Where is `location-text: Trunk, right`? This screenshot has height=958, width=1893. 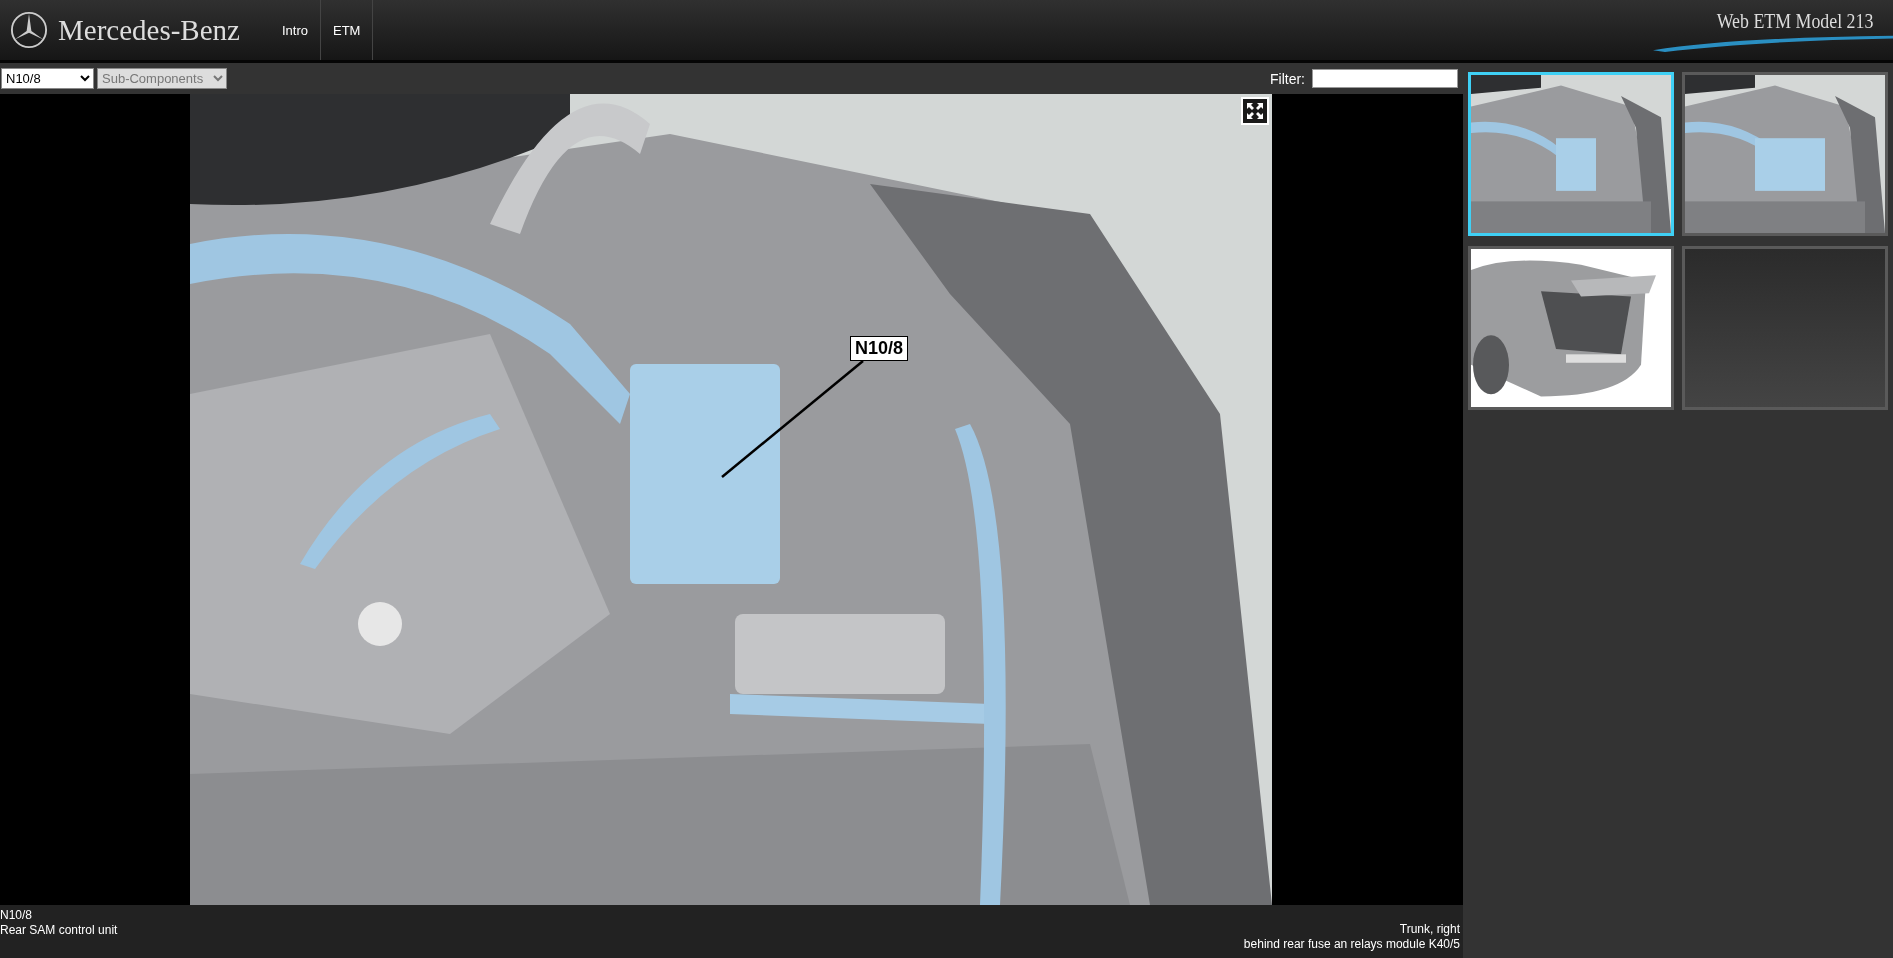 location-text: Trunk, right is located at coordinates (1429, 929).